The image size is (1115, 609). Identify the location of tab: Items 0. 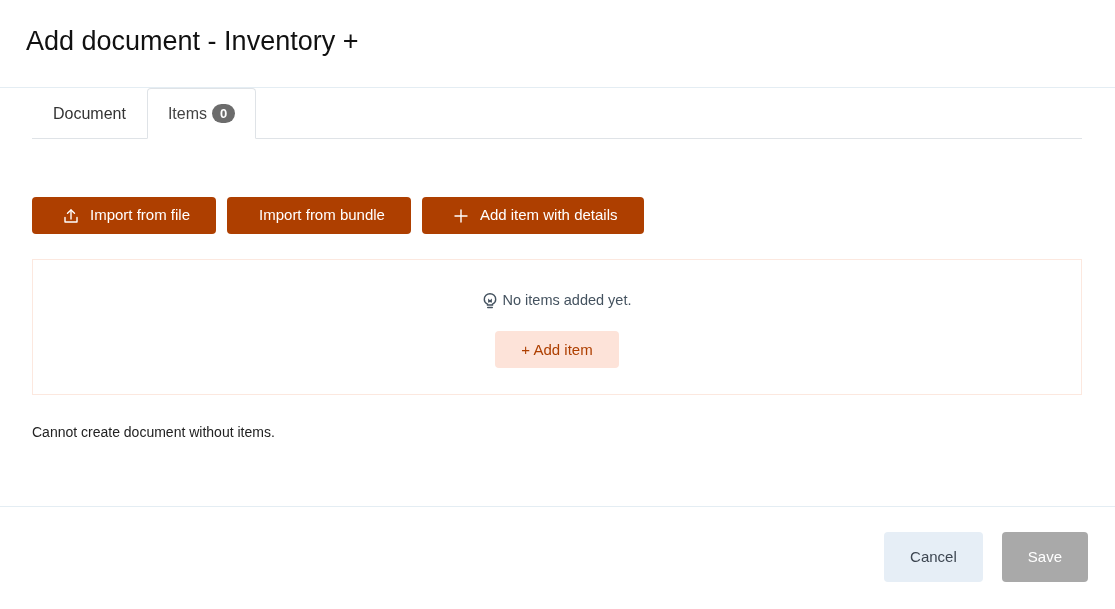
(201, 113).